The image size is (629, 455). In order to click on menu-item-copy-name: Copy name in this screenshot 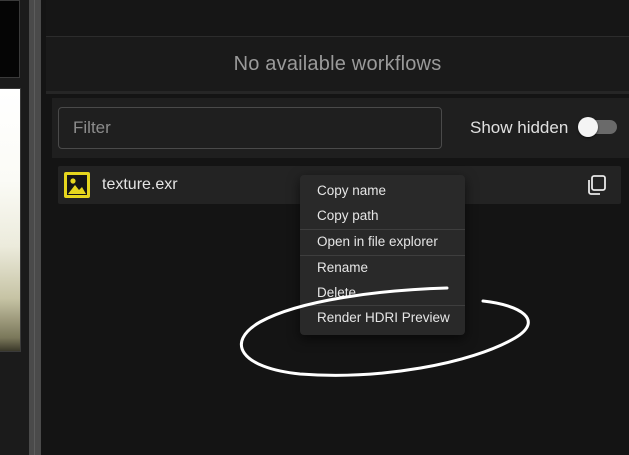, I will do `click(382, 191)`.